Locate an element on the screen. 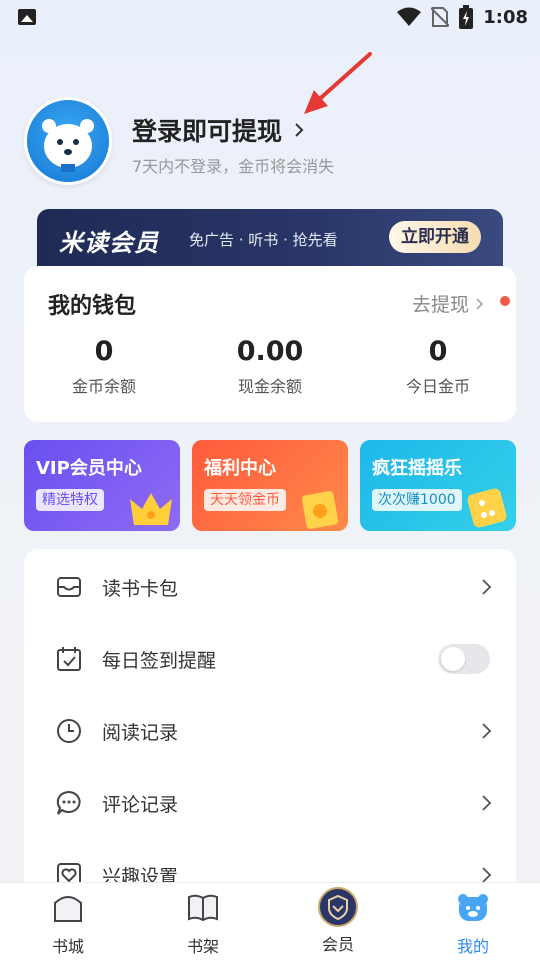 The image size is (540, 960). withdraw-link-text: 去提现 is located at coordinates (440, 305).